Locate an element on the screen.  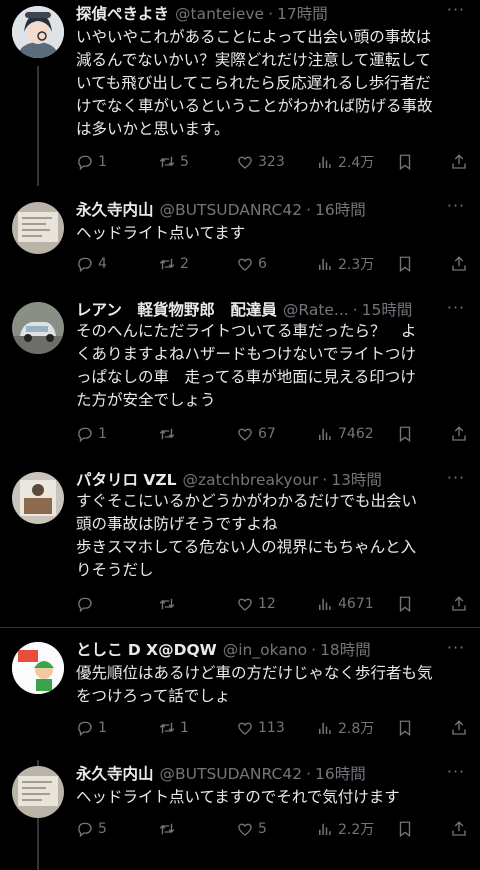
reply-count: 4 is located at coordinates (102, 264).